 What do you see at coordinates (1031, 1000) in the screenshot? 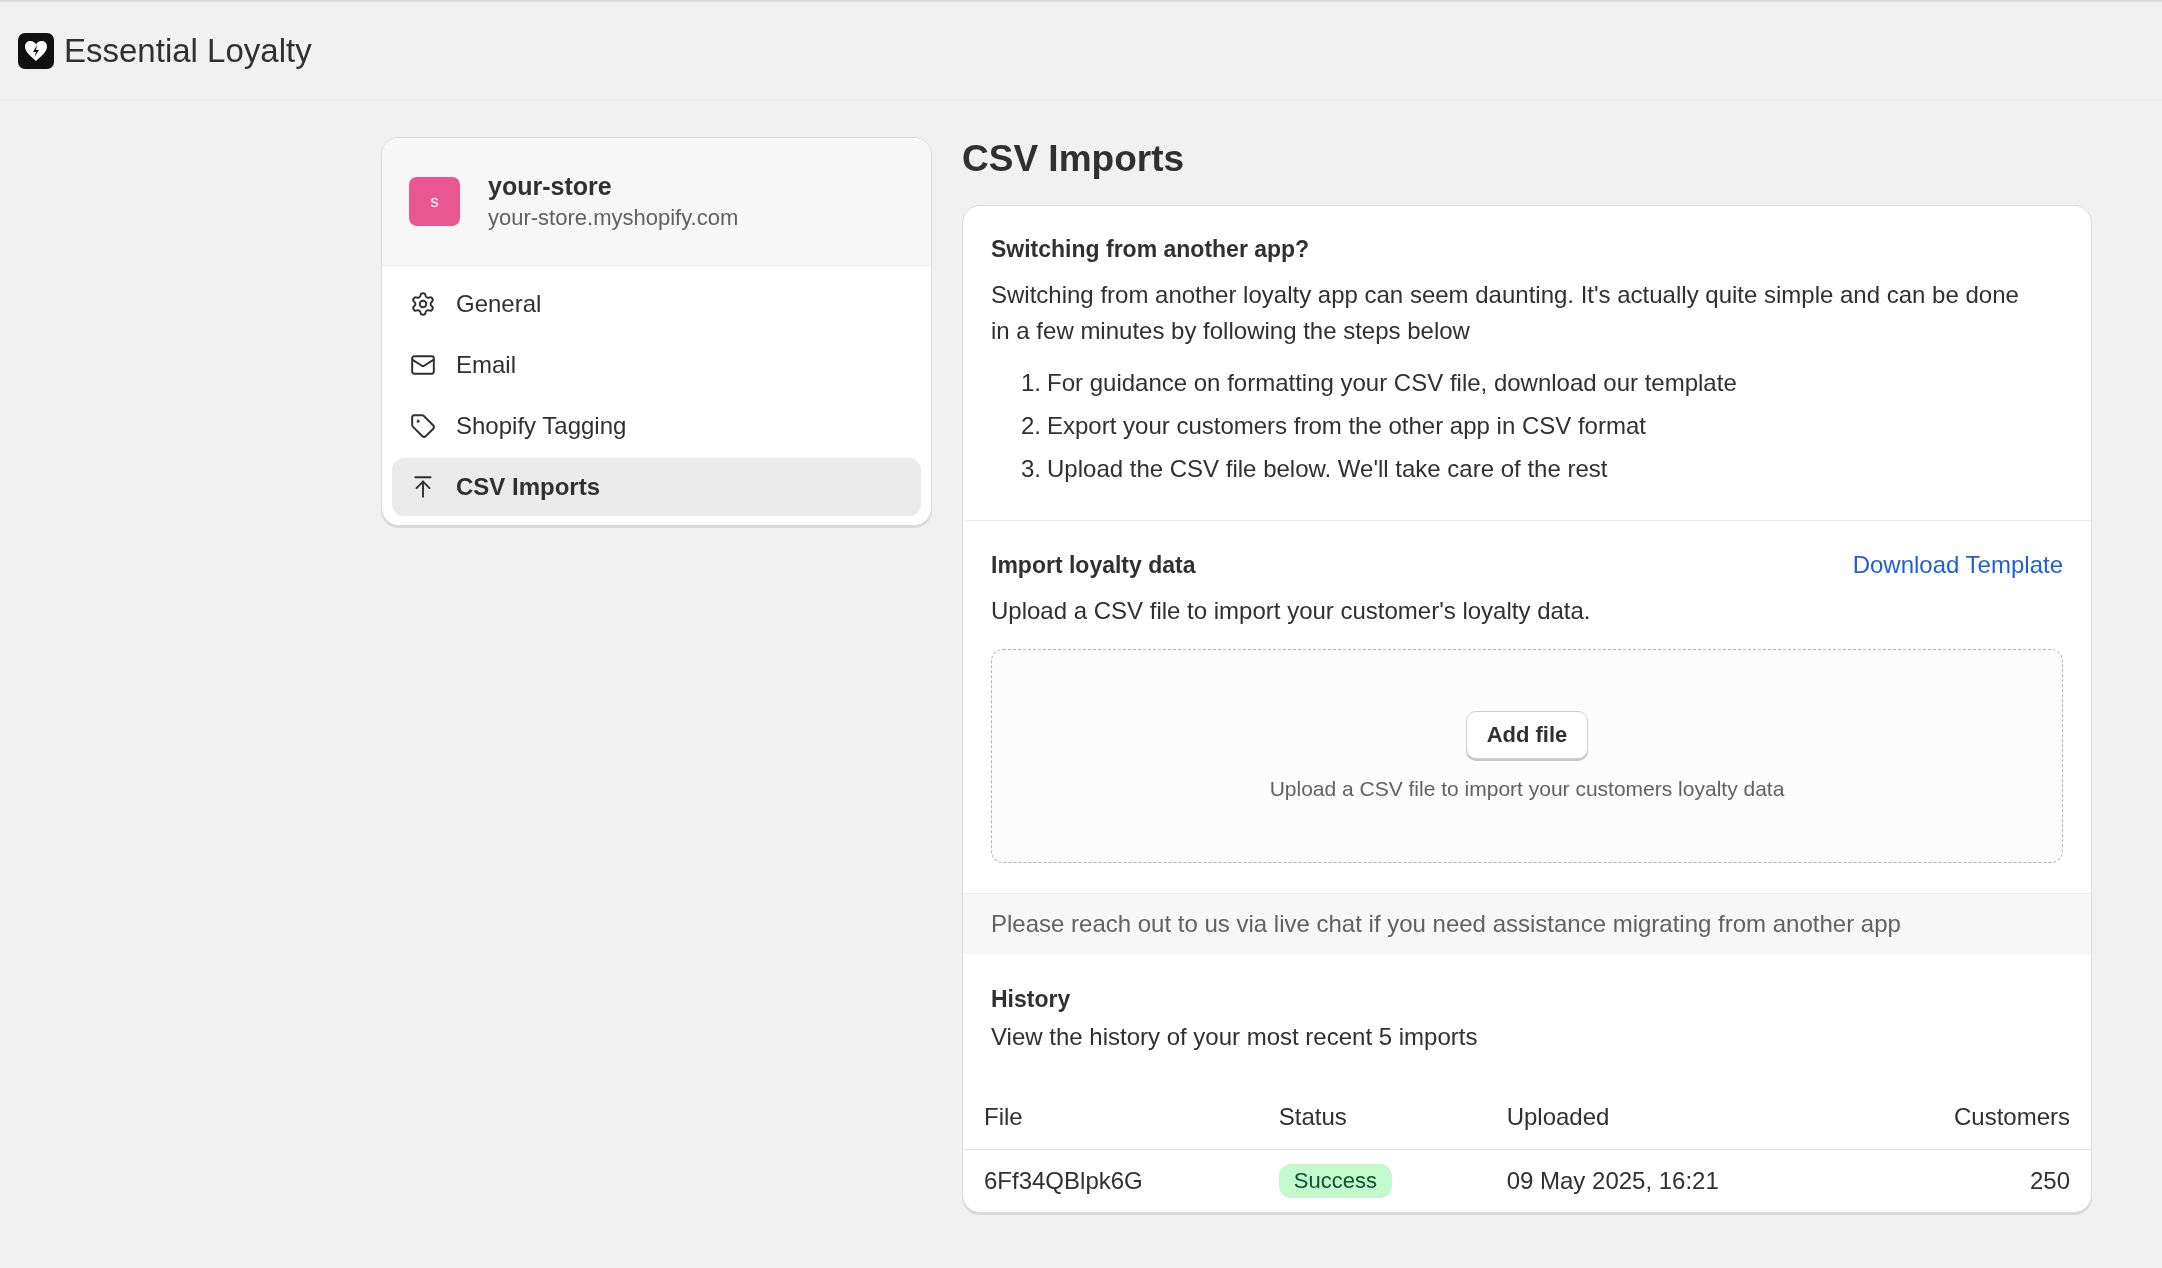
I see `section-heading: History` at bounding box center [1031, 1000].